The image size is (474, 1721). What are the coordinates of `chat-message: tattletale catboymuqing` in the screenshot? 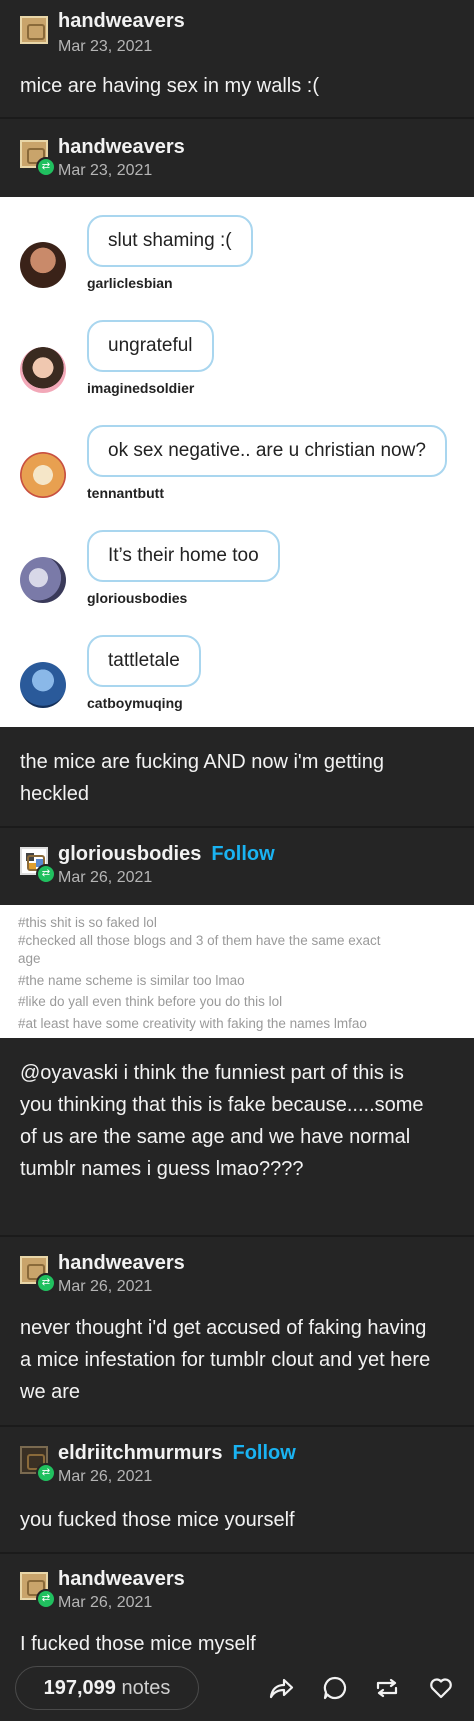 It's located at (237, 678).